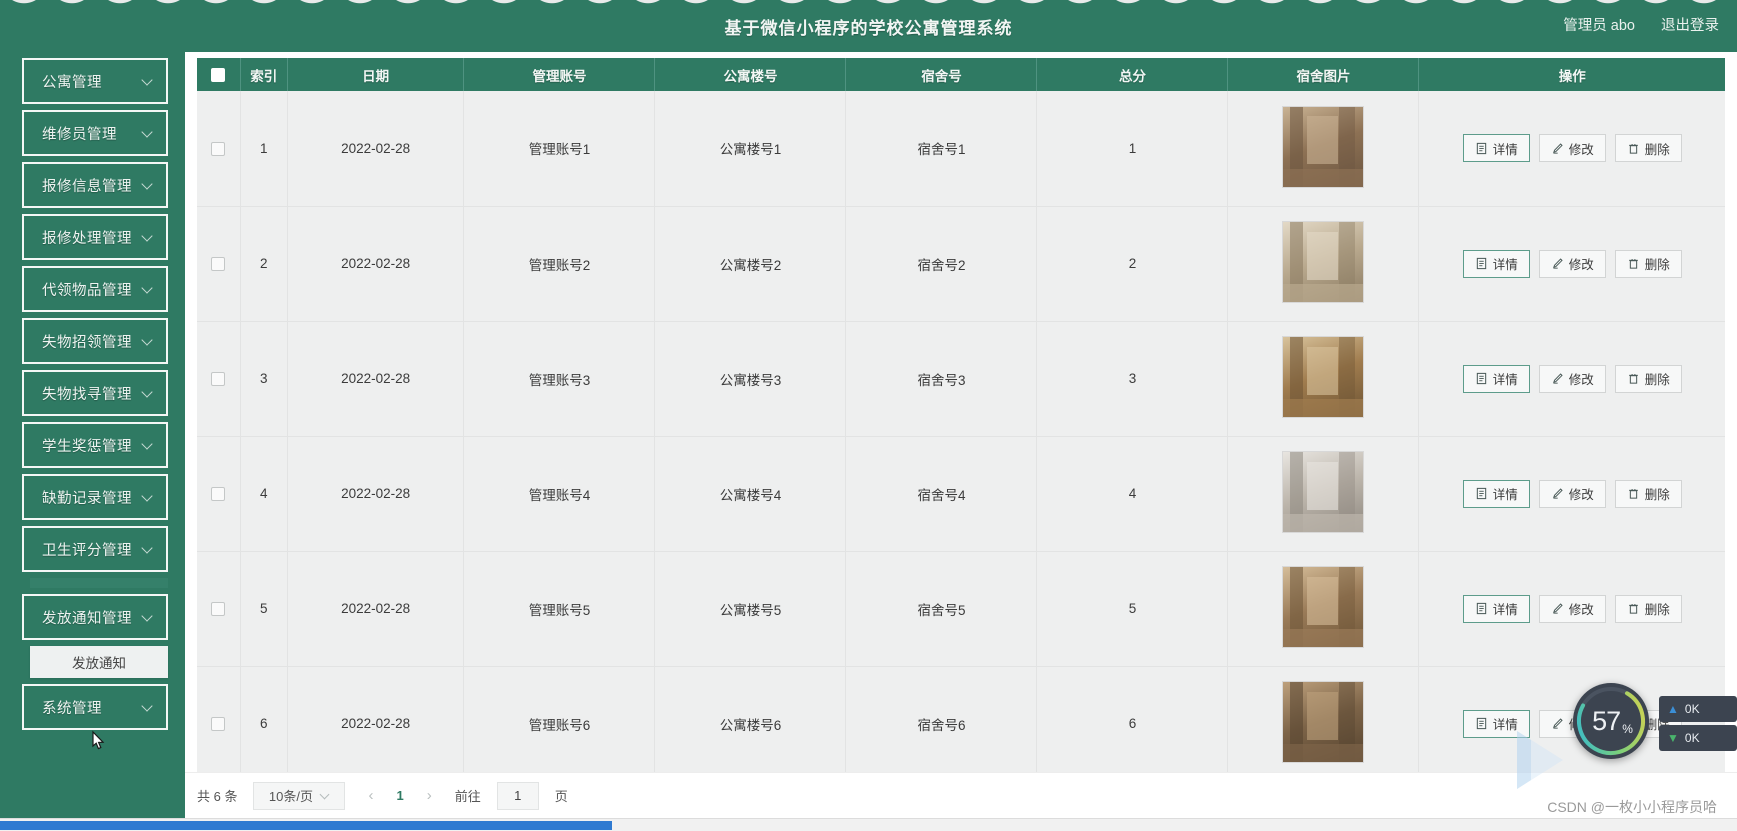  Describe the element at coordinates (1606, 720) in the screenshot. I see `cpu-percent-number: 57` at that location.